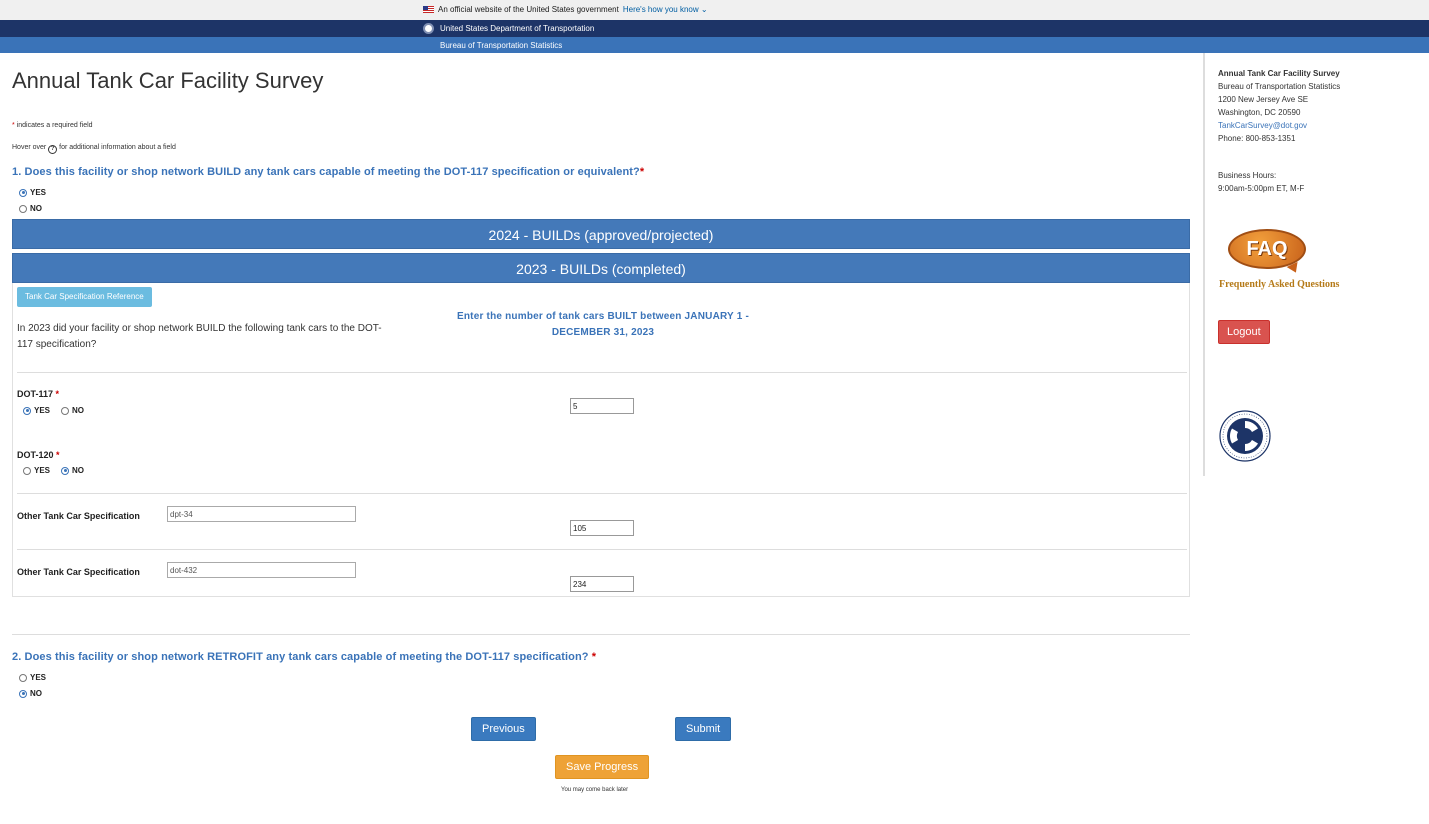 The height and width of the screenshot is (824, 1429). What do you see at coordinates (428, 9) in the screenshot?
I see `us-flag-icon` at bounding box center [428, 9].